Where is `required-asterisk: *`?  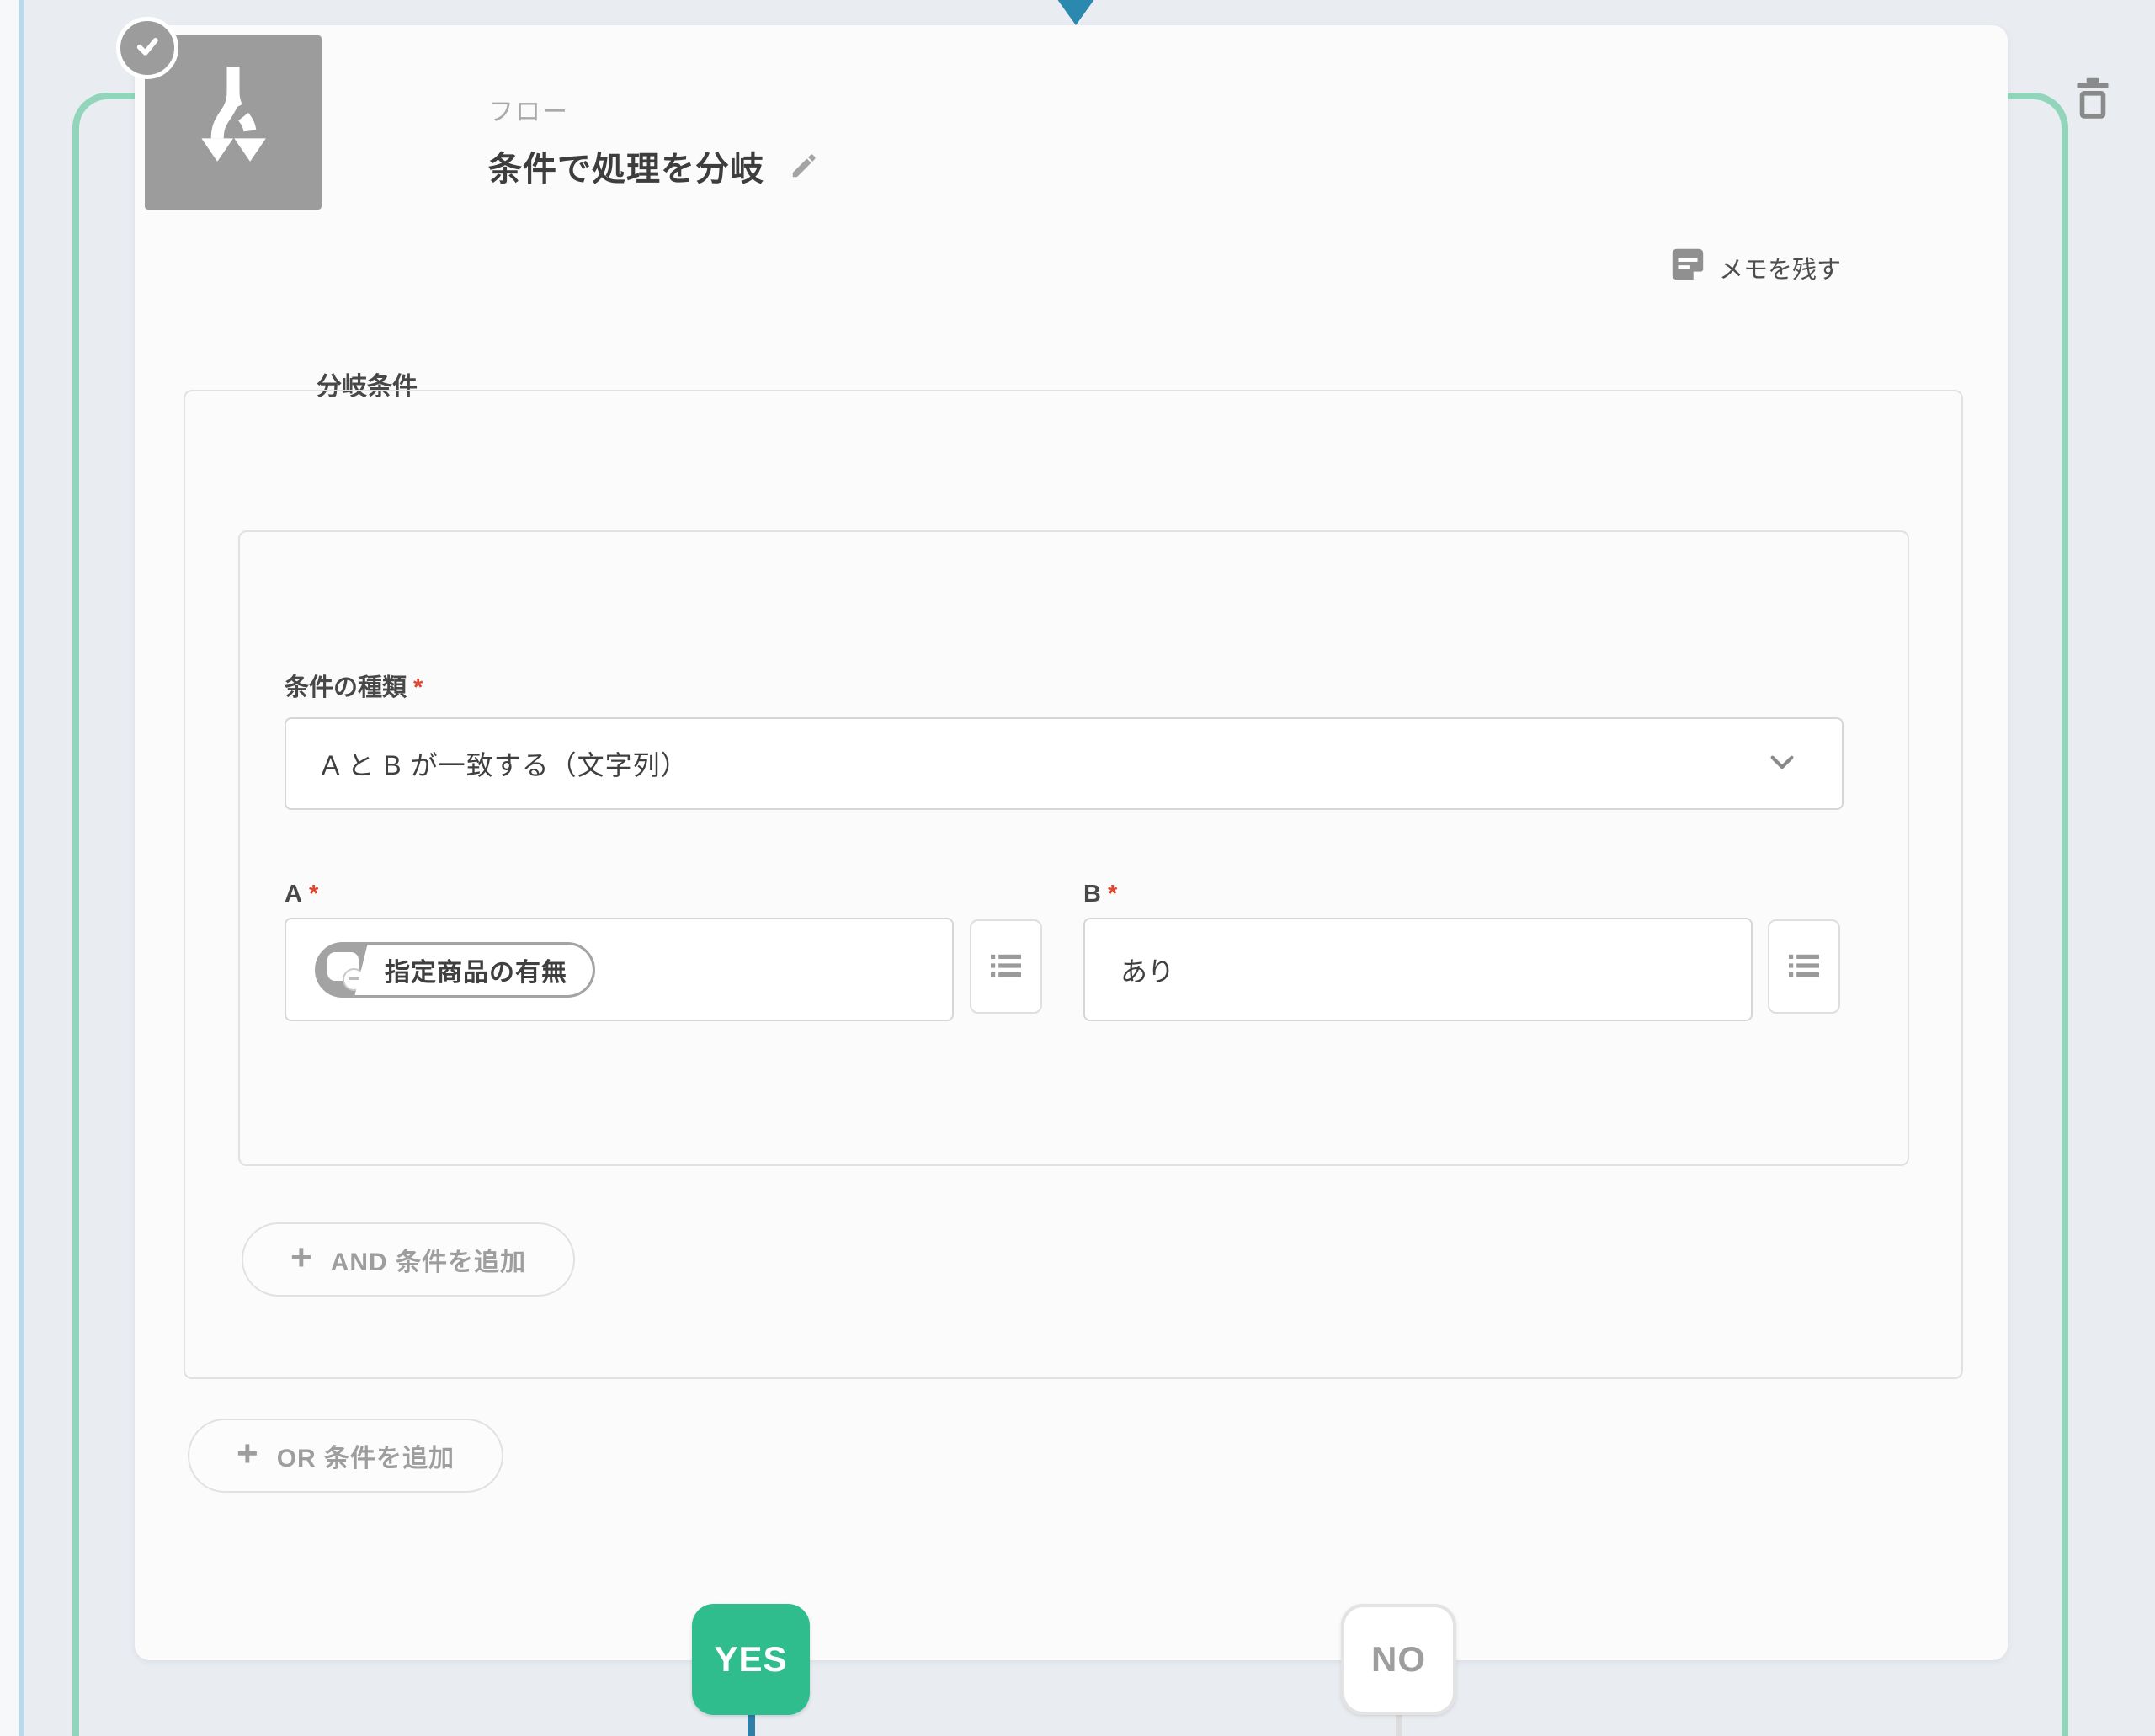
required-asterisk: * is located at coordinates (418, 687).